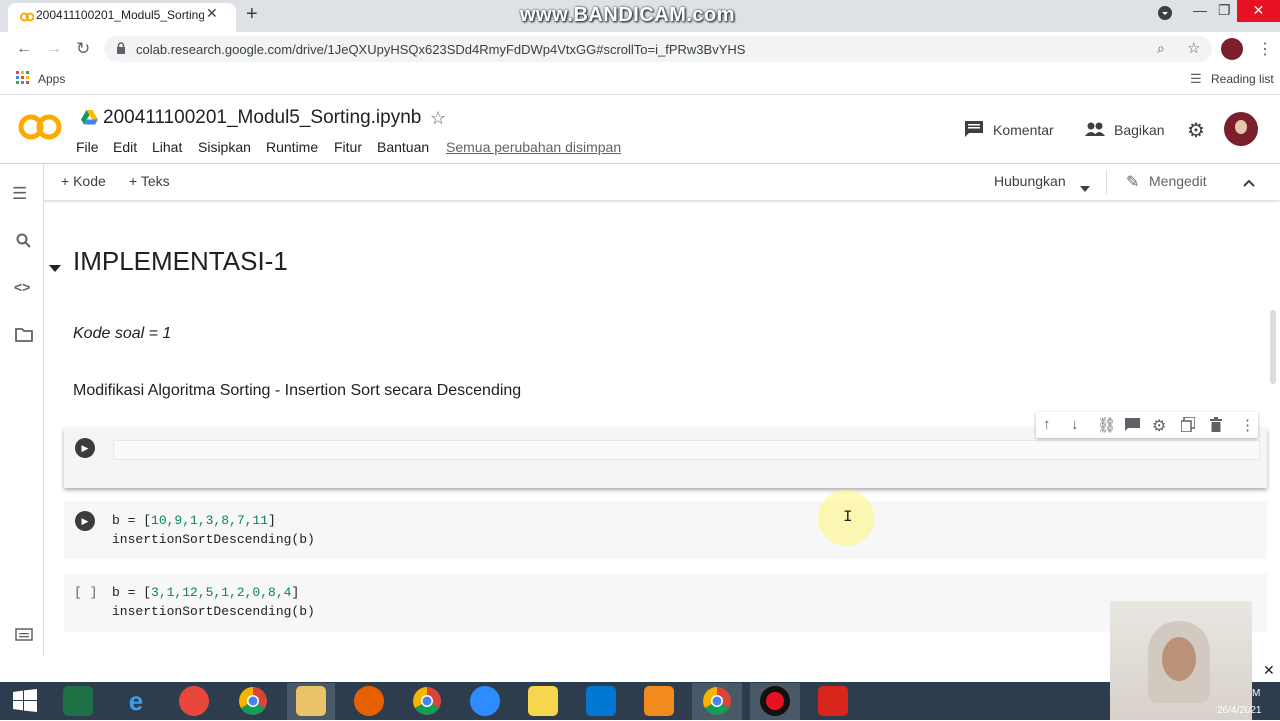 The height and width of the screenshot is (721, 1280). I want to click on more-options-icon: ⋮, so click(1247, 425).